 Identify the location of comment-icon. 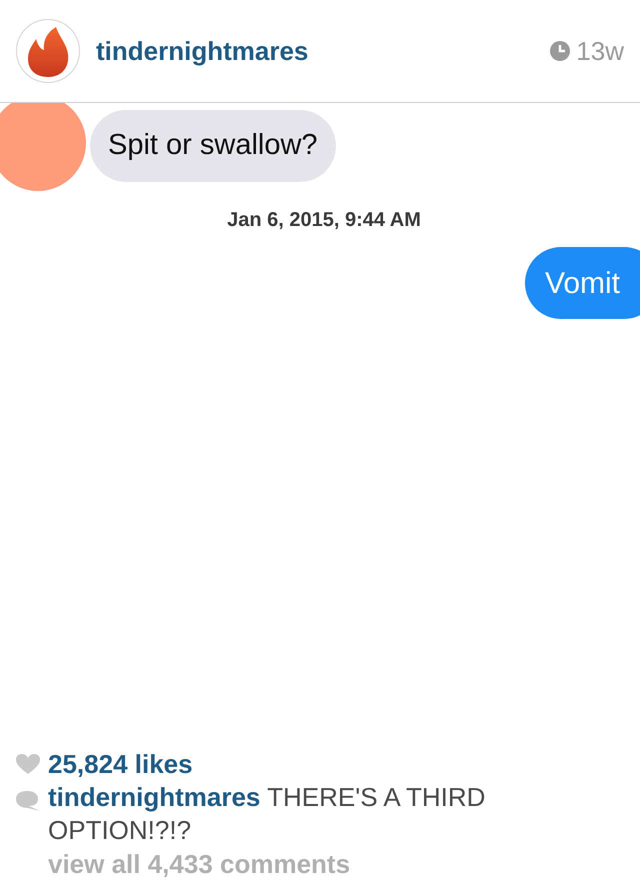
(28, 801).